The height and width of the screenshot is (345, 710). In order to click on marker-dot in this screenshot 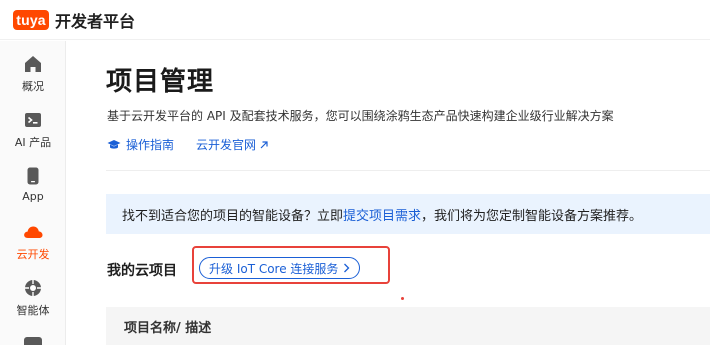, I will do `click(402, 298)`.